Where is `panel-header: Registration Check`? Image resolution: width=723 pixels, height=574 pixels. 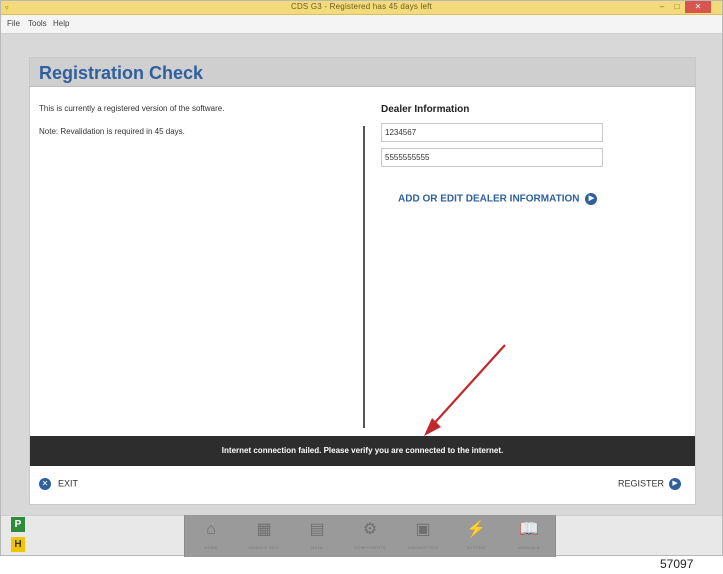 panel-header: Registration Check is located at coordinates (362, 72).